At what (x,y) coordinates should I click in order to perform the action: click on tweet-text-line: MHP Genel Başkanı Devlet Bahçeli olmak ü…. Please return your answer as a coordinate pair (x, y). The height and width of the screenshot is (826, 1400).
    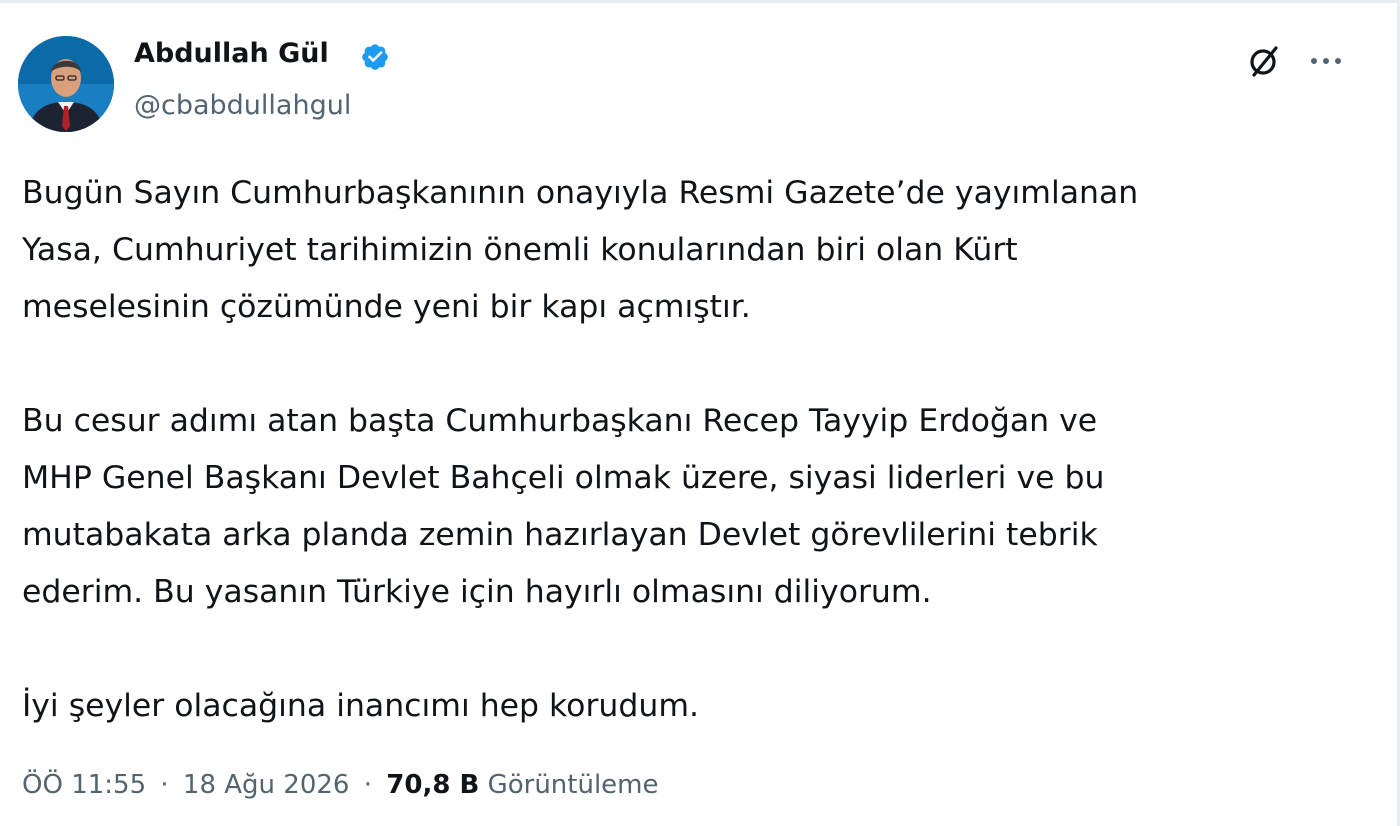
    Looking at the image, I should click on (563, 478).